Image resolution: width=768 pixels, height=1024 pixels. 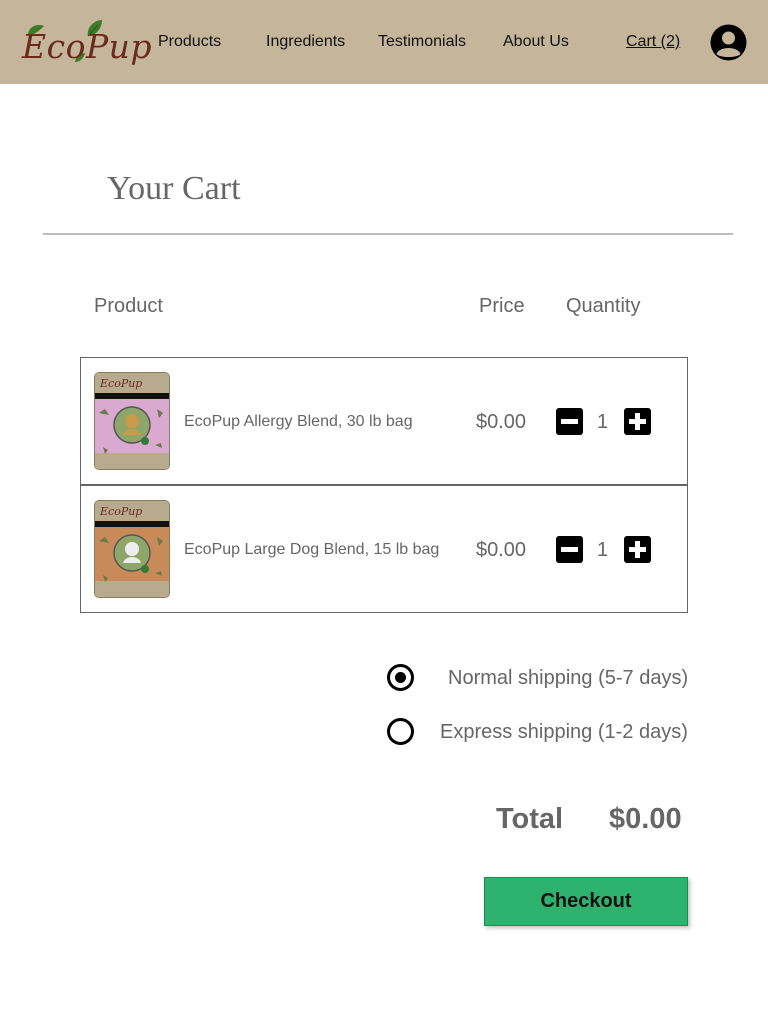 I want to click on total-label: Total, so click(x=530, y=819).